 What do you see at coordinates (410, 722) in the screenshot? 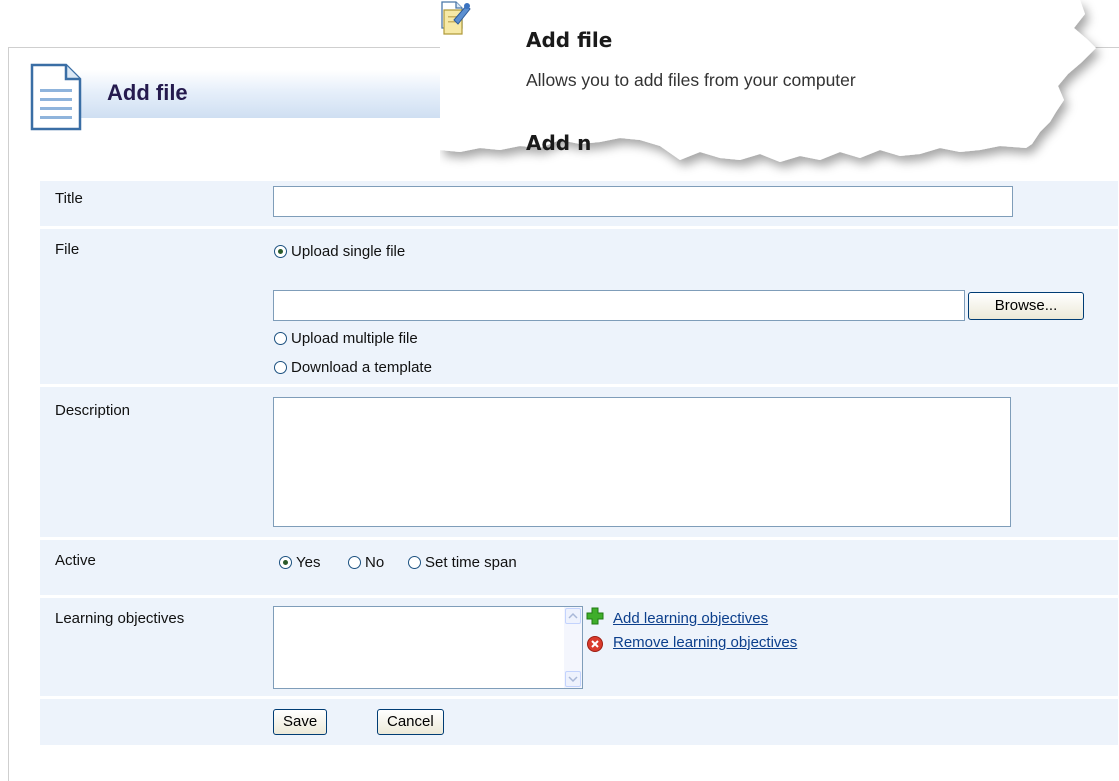
I see `cancel-button: Cancel` at bounding box center [410, 722].